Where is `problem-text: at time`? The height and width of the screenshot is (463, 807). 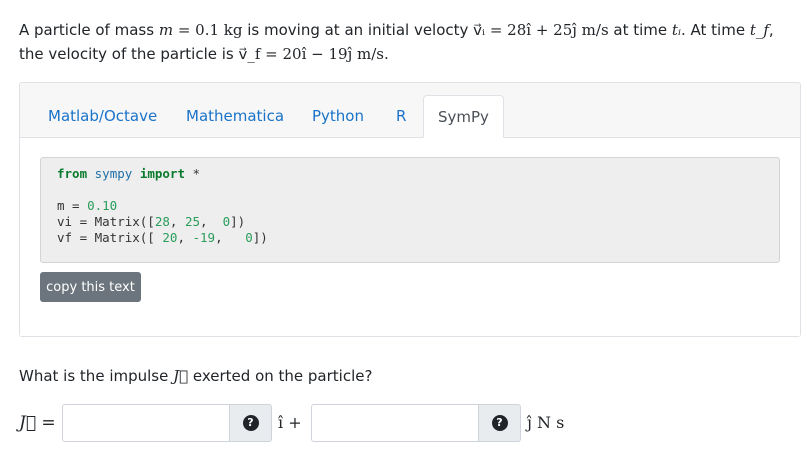 problem-text: at time is located at coordinates (640, 30).